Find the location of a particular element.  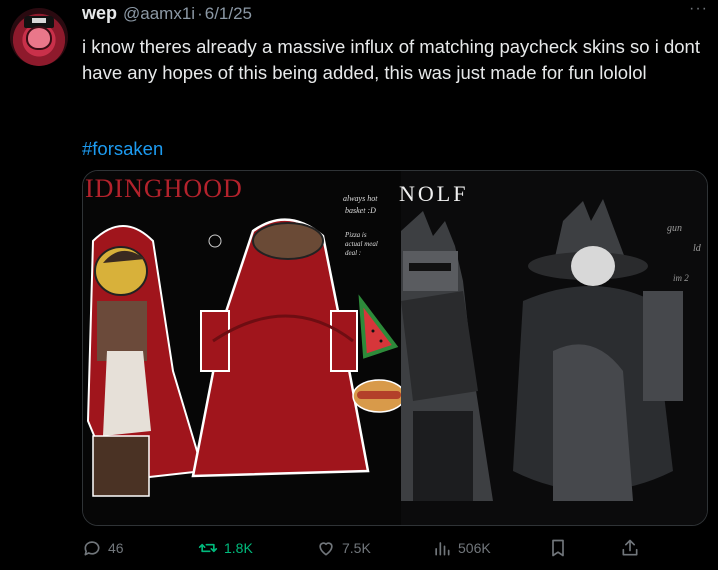

note-actual: actual meal is located at coordinates (361, 244).